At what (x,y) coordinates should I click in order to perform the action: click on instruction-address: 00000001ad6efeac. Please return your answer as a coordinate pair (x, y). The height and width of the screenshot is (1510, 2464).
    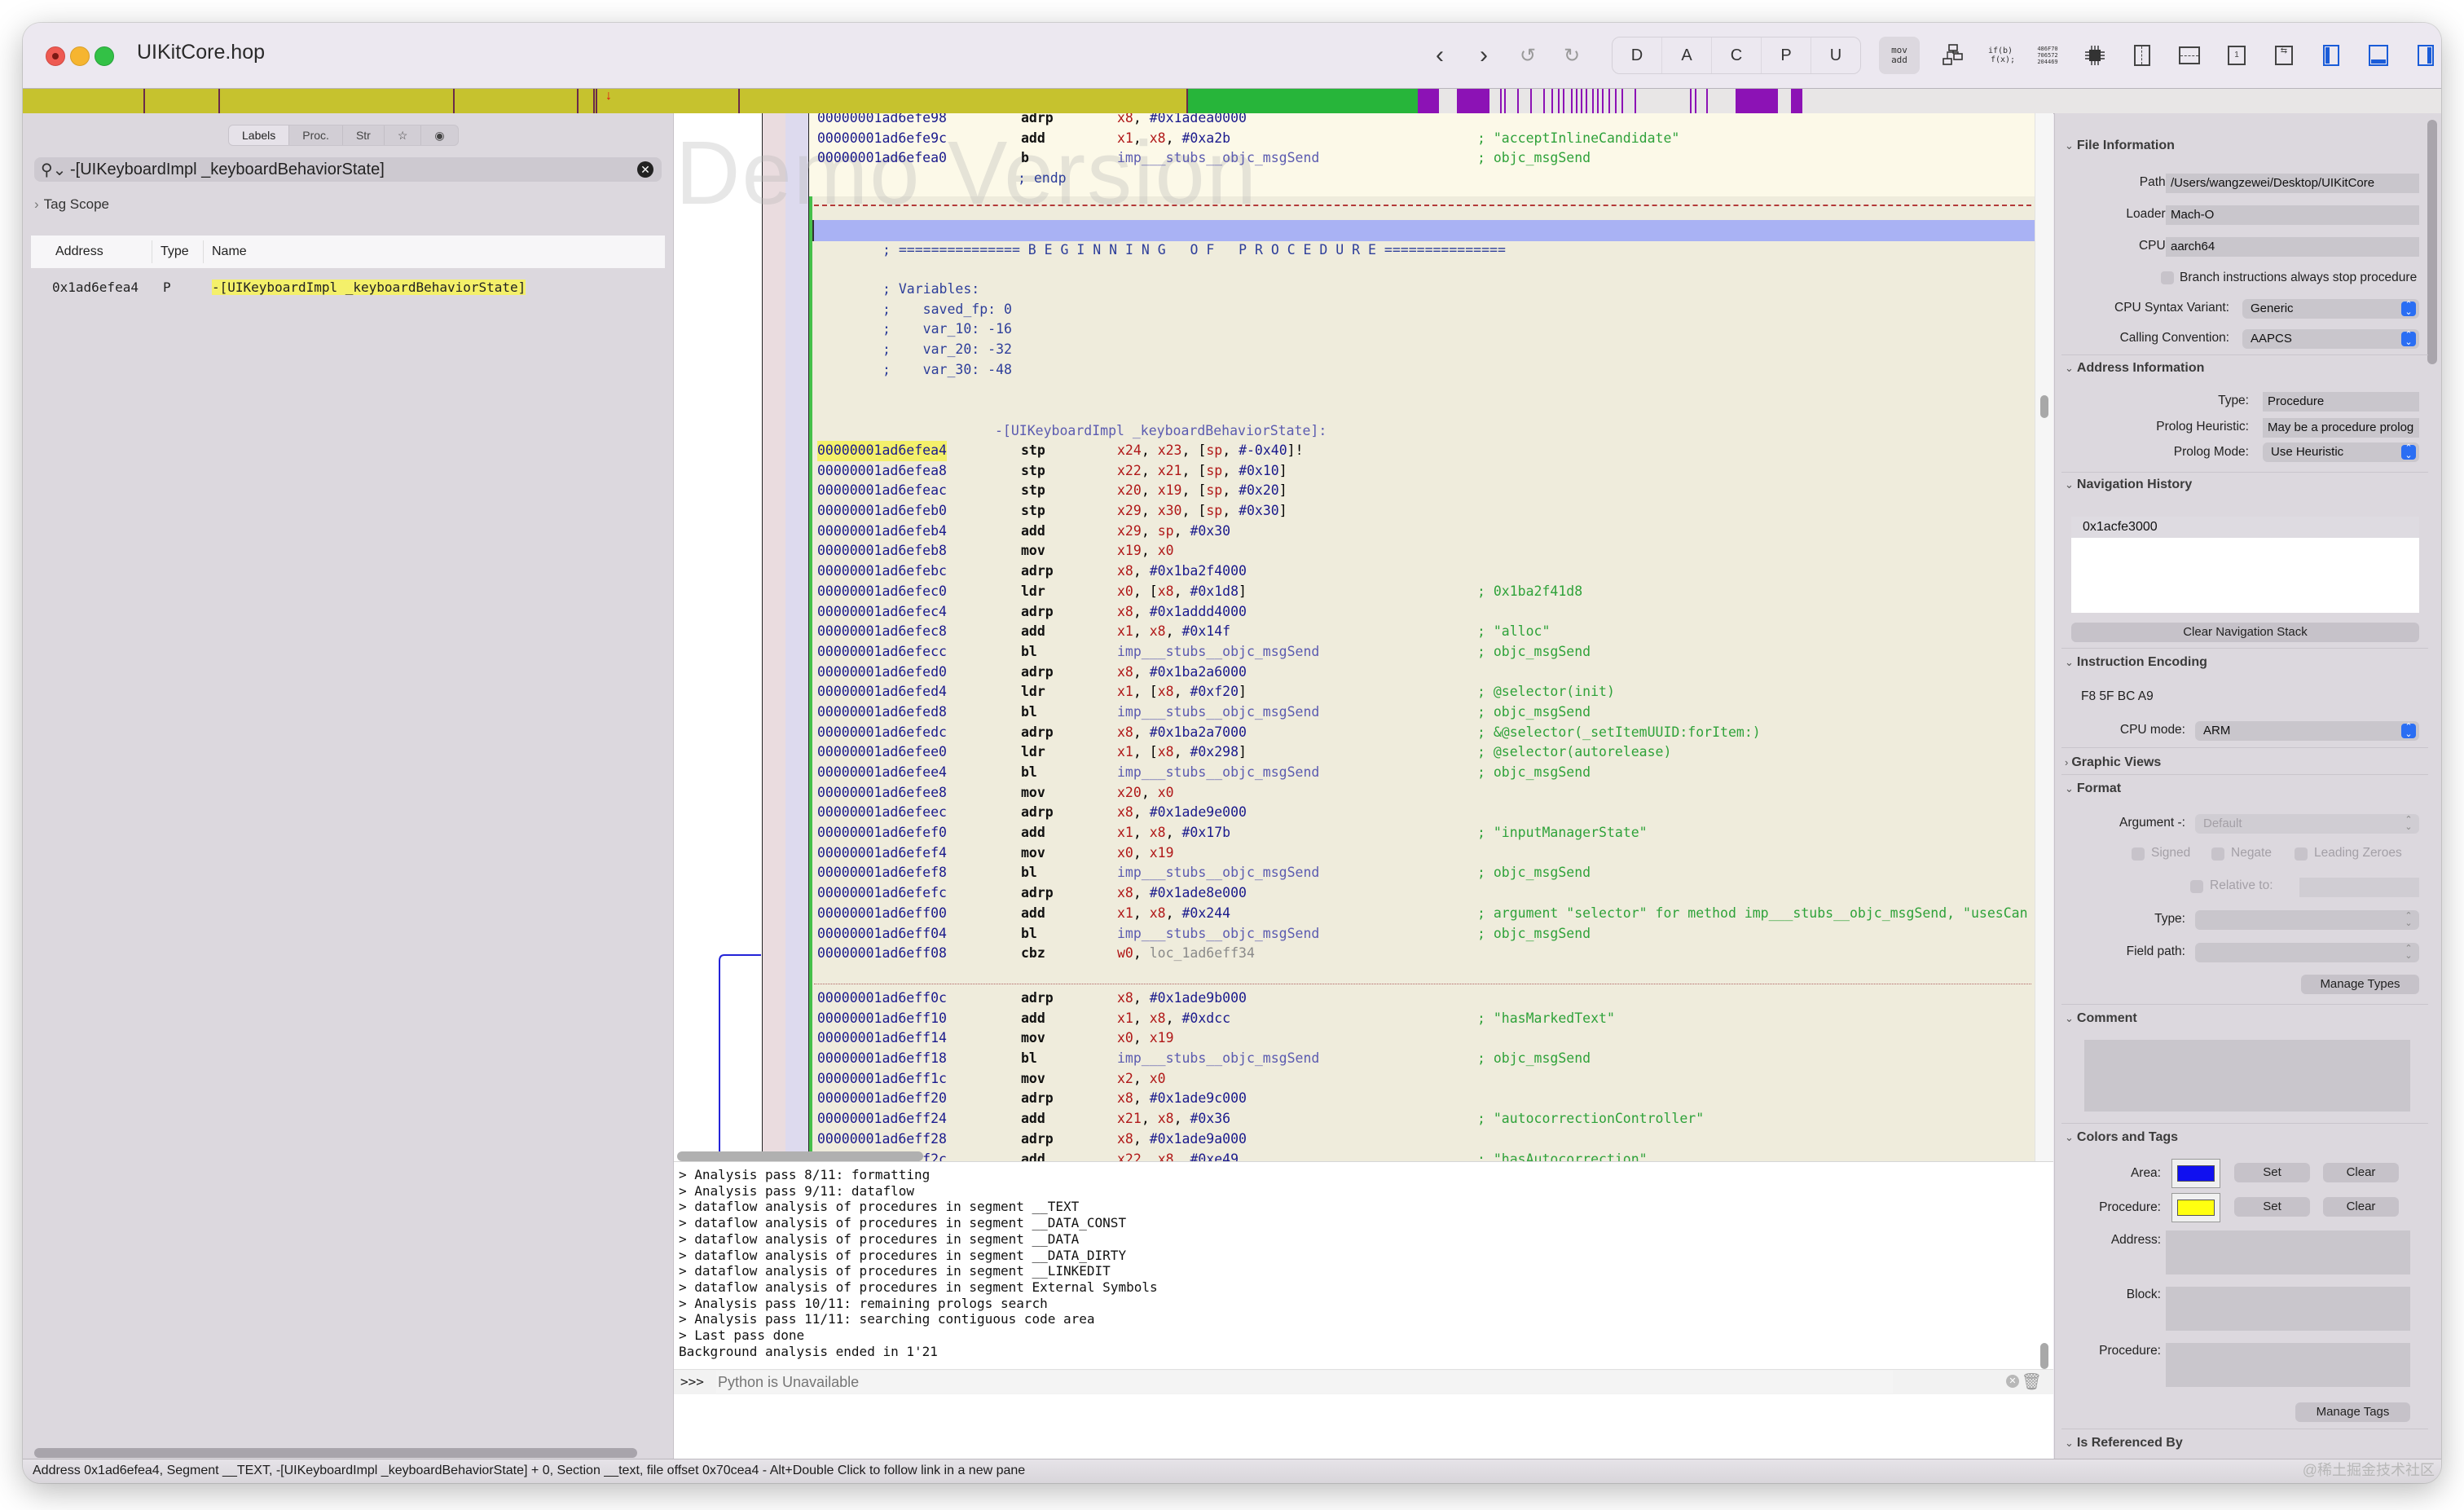
    Looking at the image, I should click on (882, 491).